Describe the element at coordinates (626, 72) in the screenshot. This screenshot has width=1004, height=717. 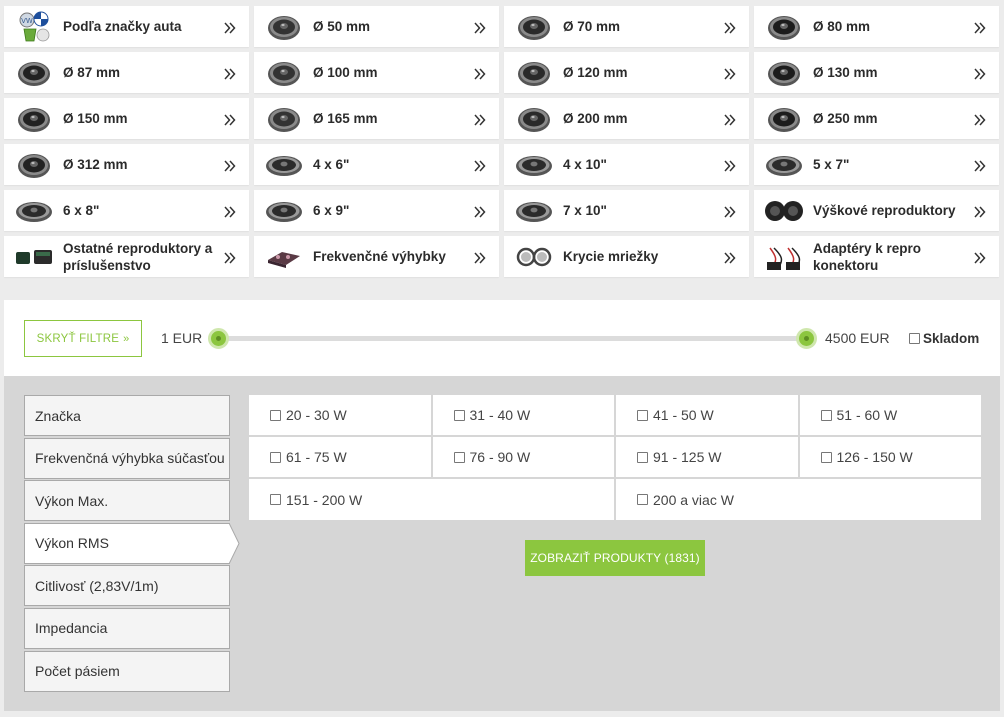
I see `category-tile: Ø 120 mm` at that location.